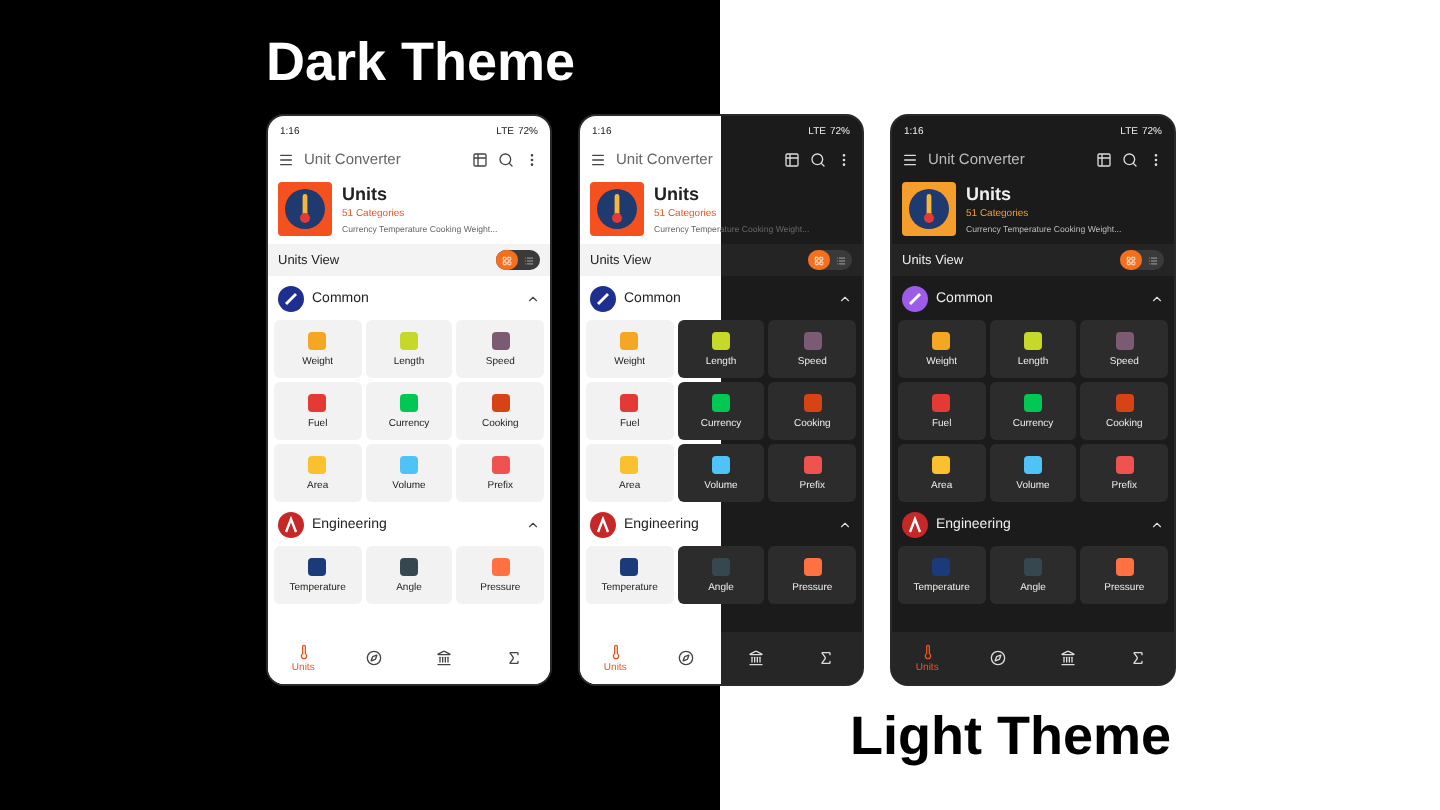 This screenshot has height=810, width=1440. I want to click on table-icon, so click(480, 159).